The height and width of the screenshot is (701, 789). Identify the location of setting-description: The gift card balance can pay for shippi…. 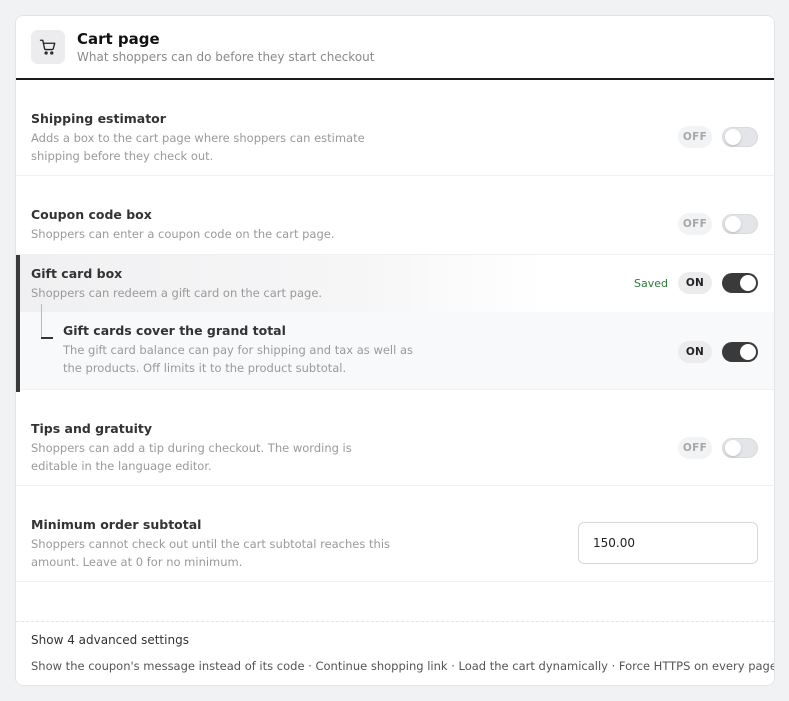
(238, 359).